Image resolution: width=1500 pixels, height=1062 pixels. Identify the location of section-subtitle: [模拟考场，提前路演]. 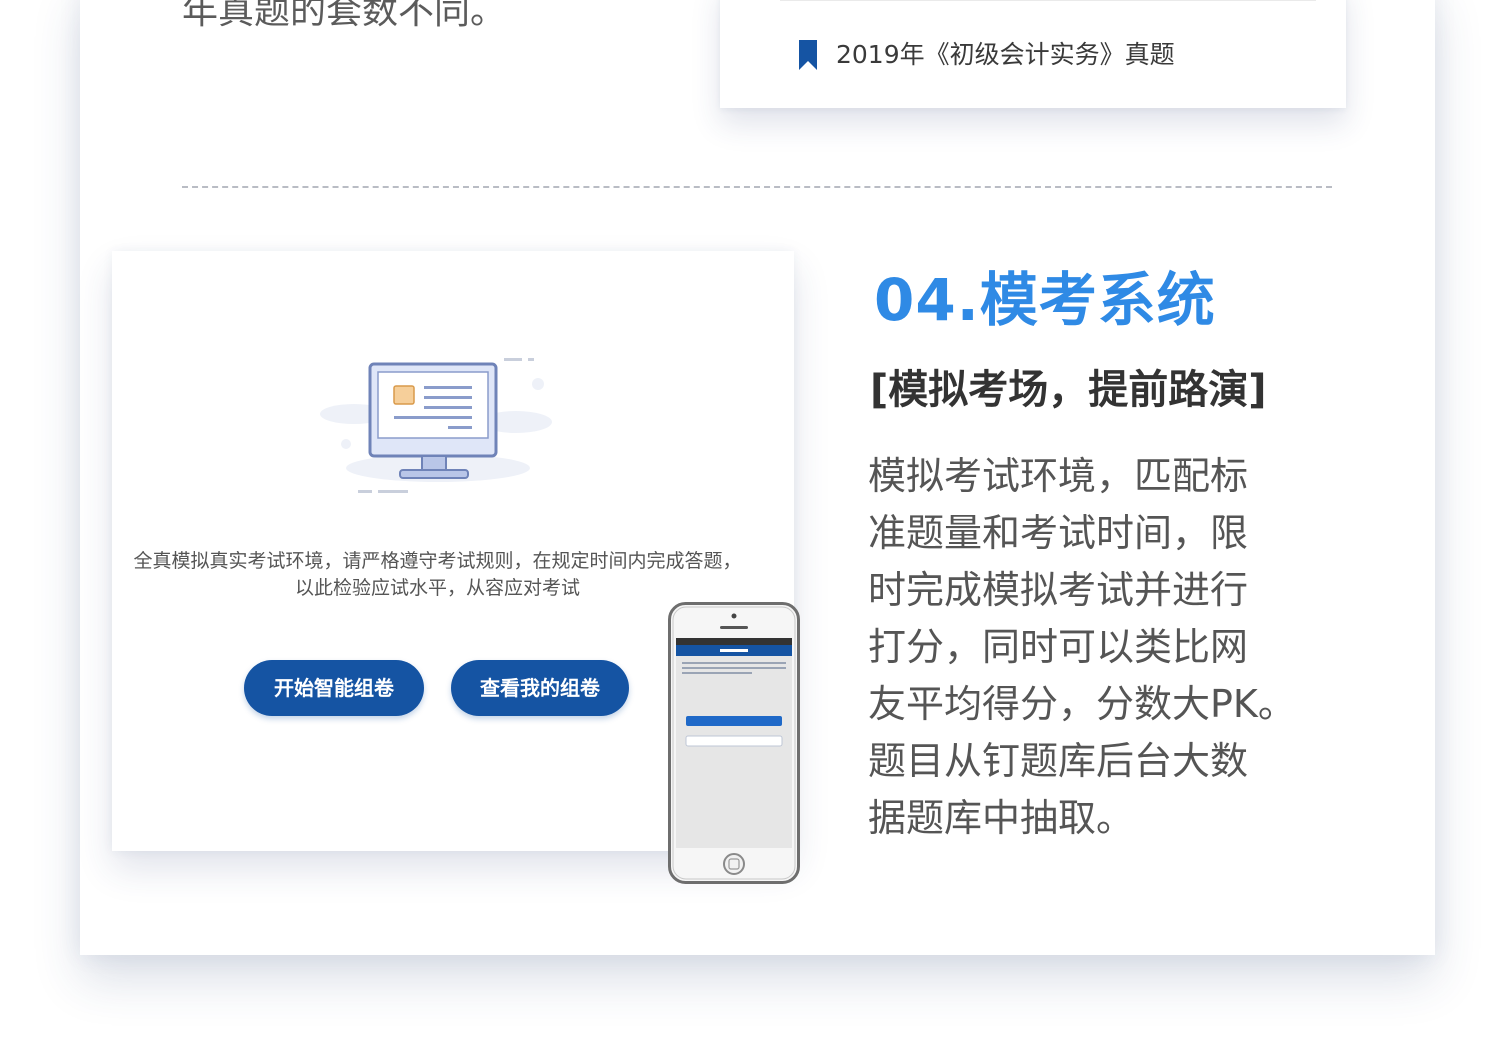
(1068, 390).